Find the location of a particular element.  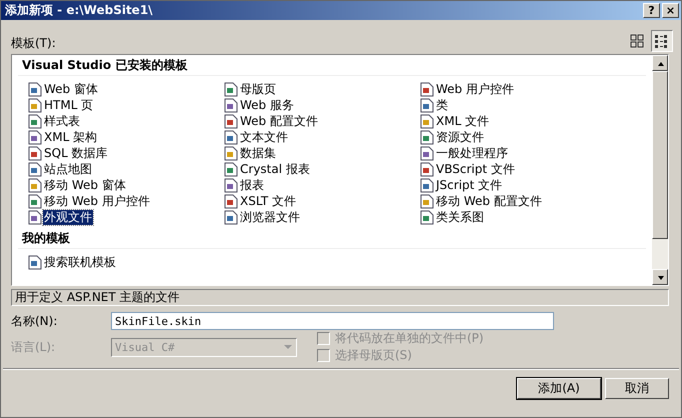

section-heading: 我的模板 is located at coordinates (332, 239).